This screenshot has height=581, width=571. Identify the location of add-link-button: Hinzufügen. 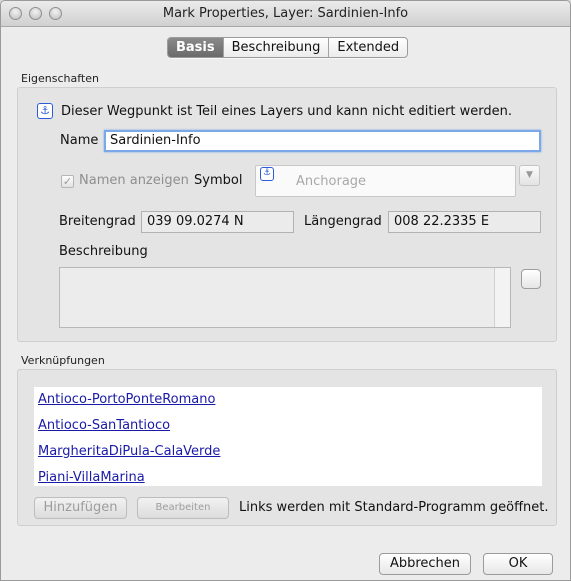
(80, 508).